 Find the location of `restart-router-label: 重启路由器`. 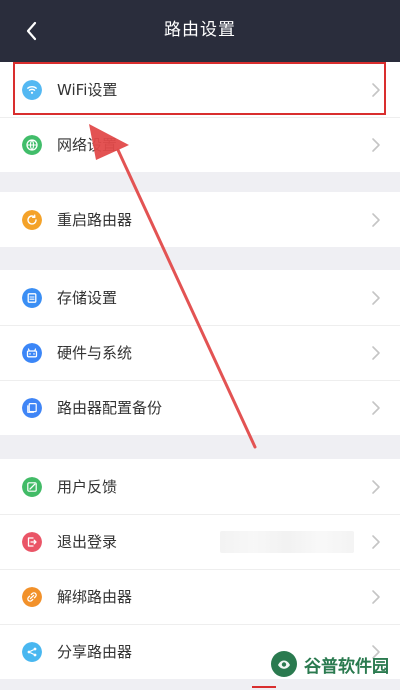

restart-router-label: 重启路由器 is located at coordinates (95, 220).